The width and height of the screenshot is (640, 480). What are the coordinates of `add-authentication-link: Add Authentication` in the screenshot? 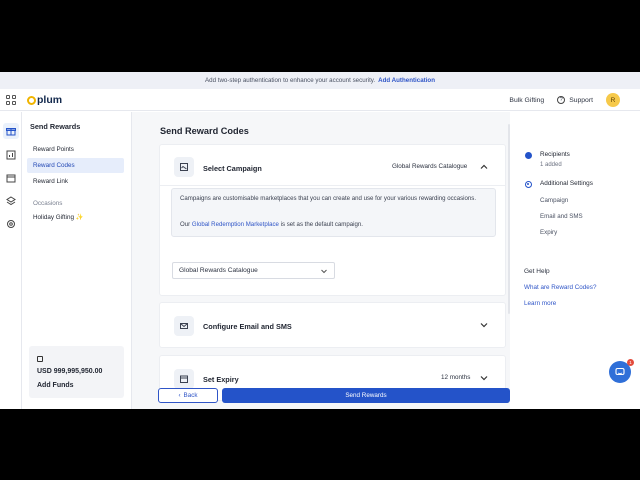 It's located at (406, 80).